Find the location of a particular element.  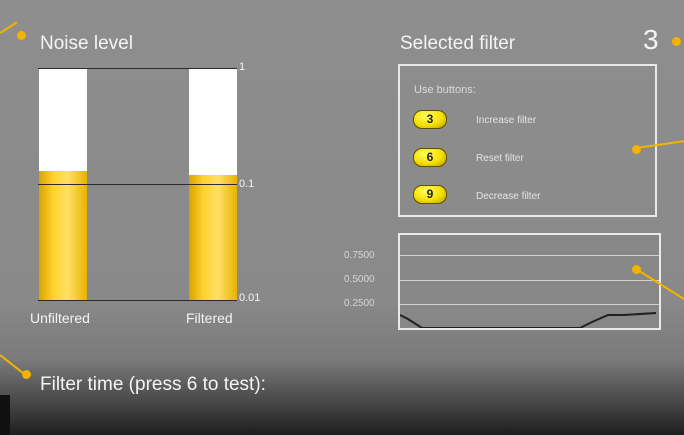

decrease-filter-label: Decrease filter is located at coordinates (508, 196).